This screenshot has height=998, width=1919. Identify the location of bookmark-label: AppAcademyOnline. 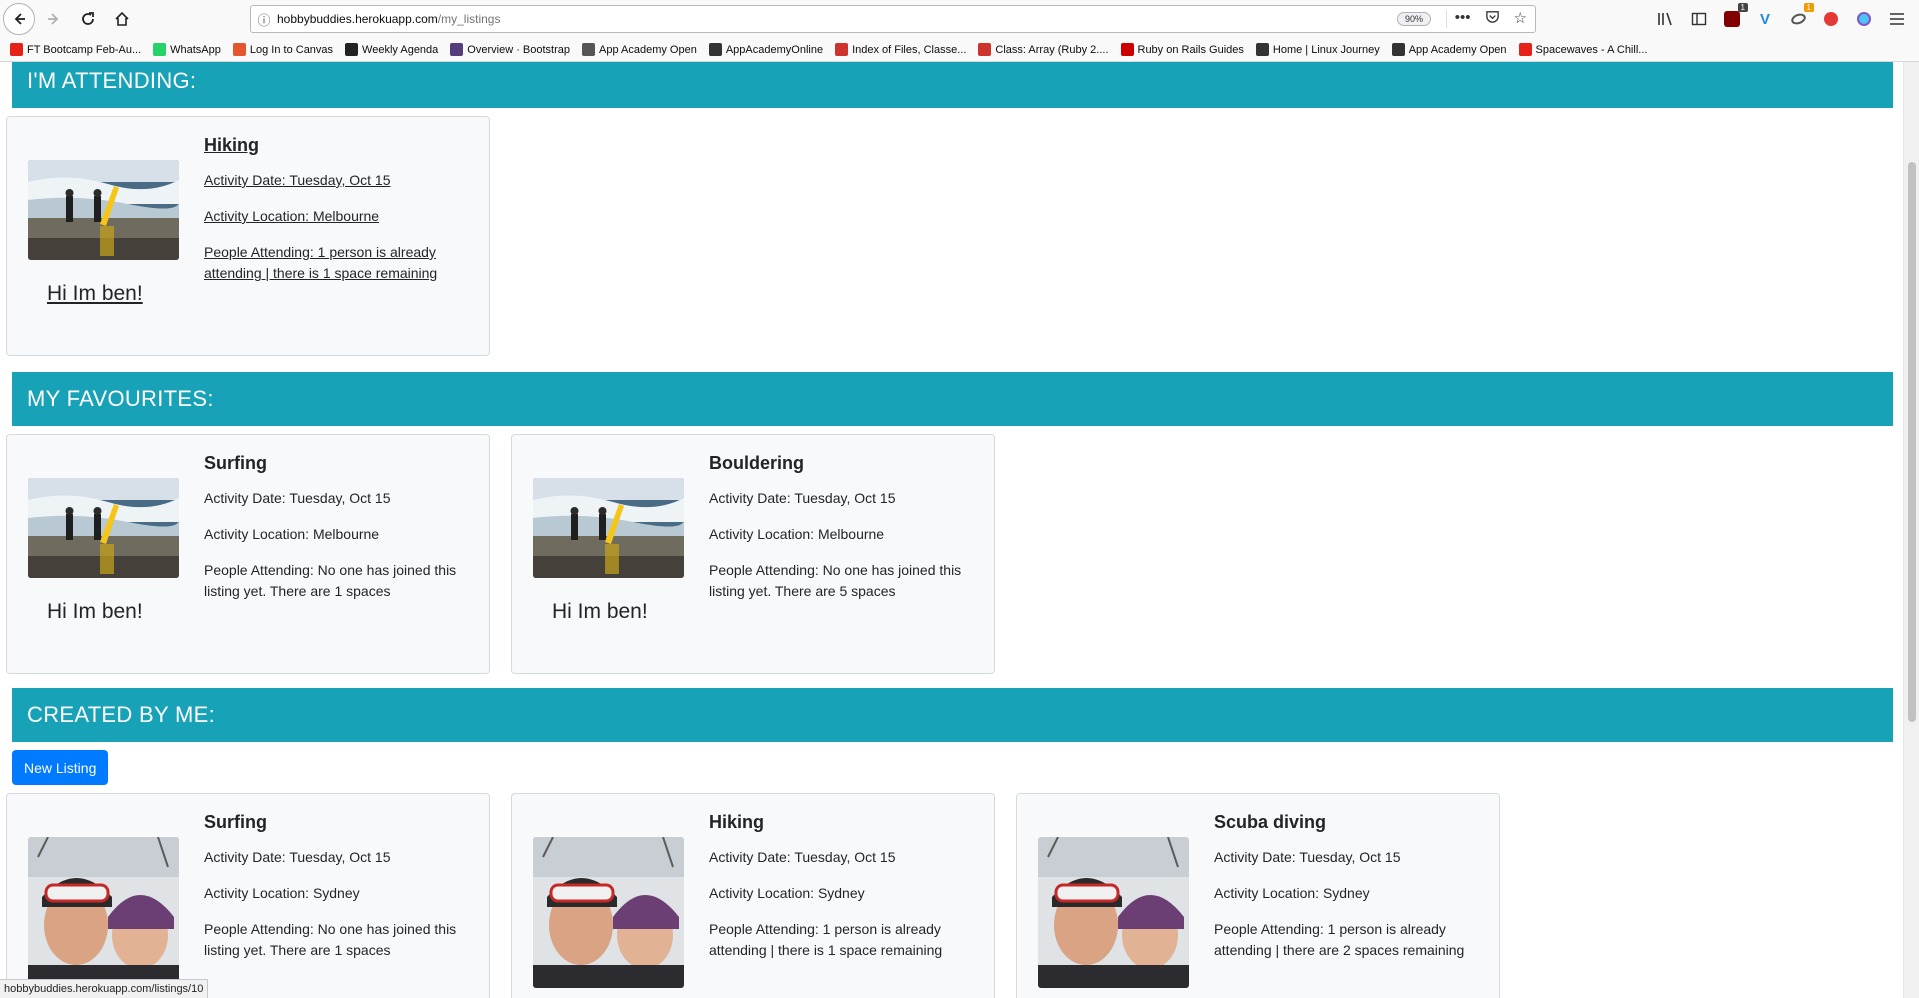
(774, 49).